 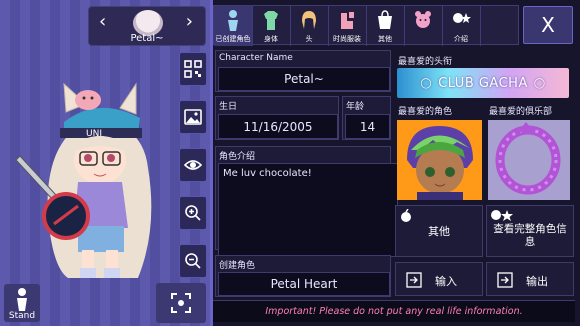 I want to click on intro-section: 角色介绍 Me luv chocolate!, so click(x=306, y=201).